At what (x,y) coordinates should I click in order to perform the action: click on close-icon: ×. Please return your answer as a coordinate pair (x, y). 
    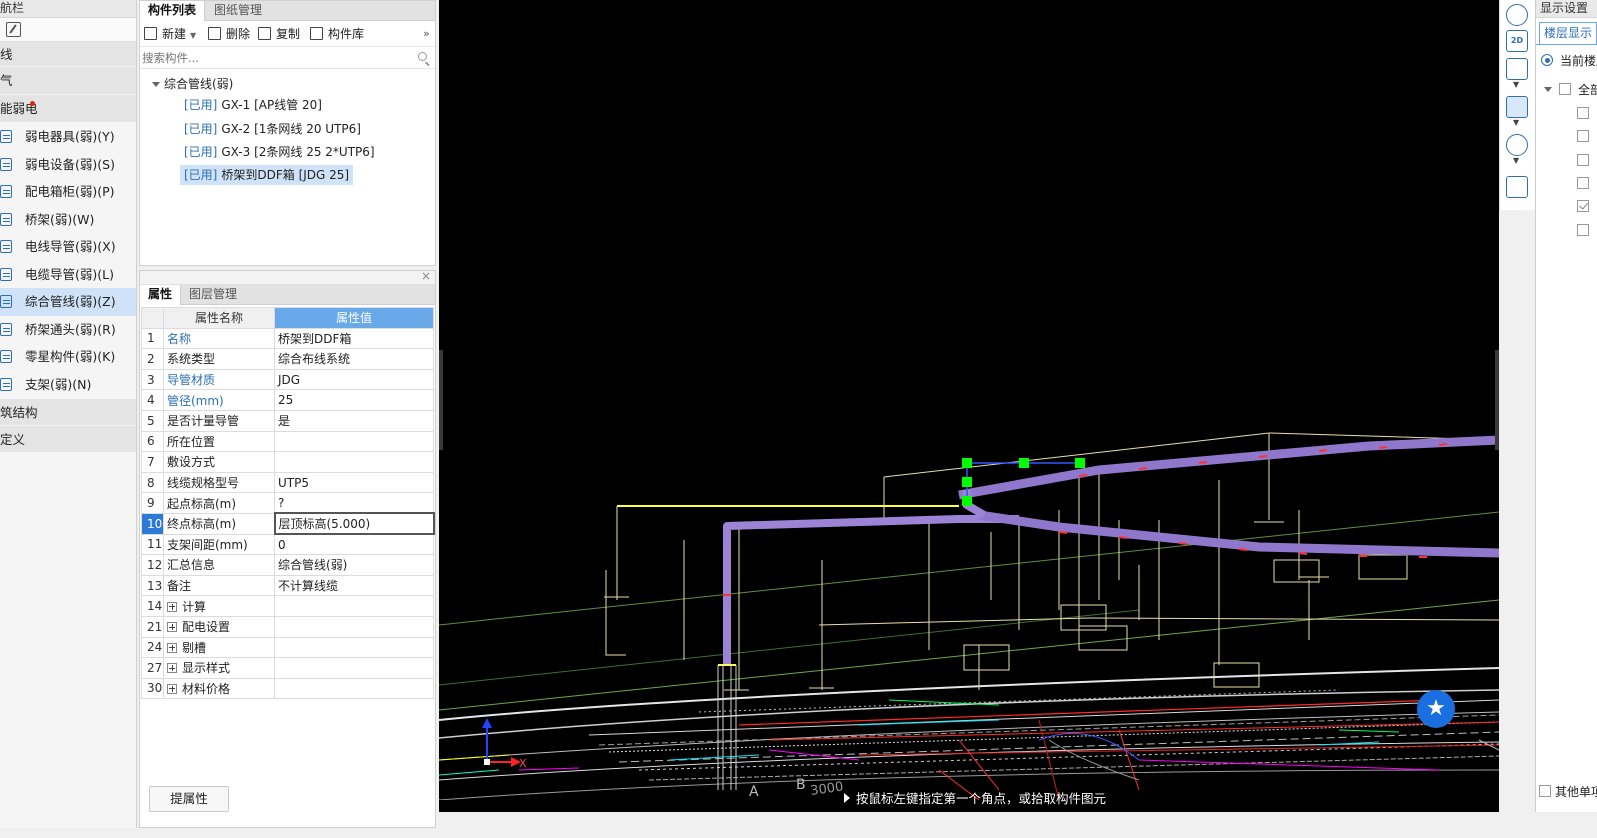
    Looking at the image, I should click on (426, 276).